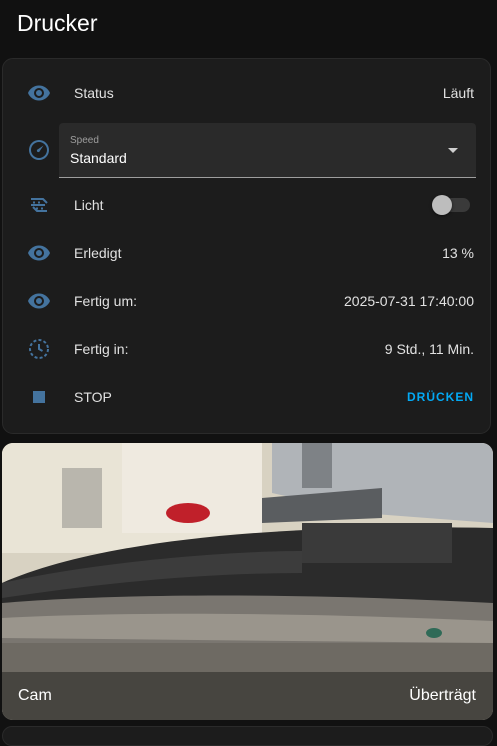  Describe the element at coordinates (246, 397) in the screenshot. I see `stop-row: STOP DRÜCKEN` at that location.